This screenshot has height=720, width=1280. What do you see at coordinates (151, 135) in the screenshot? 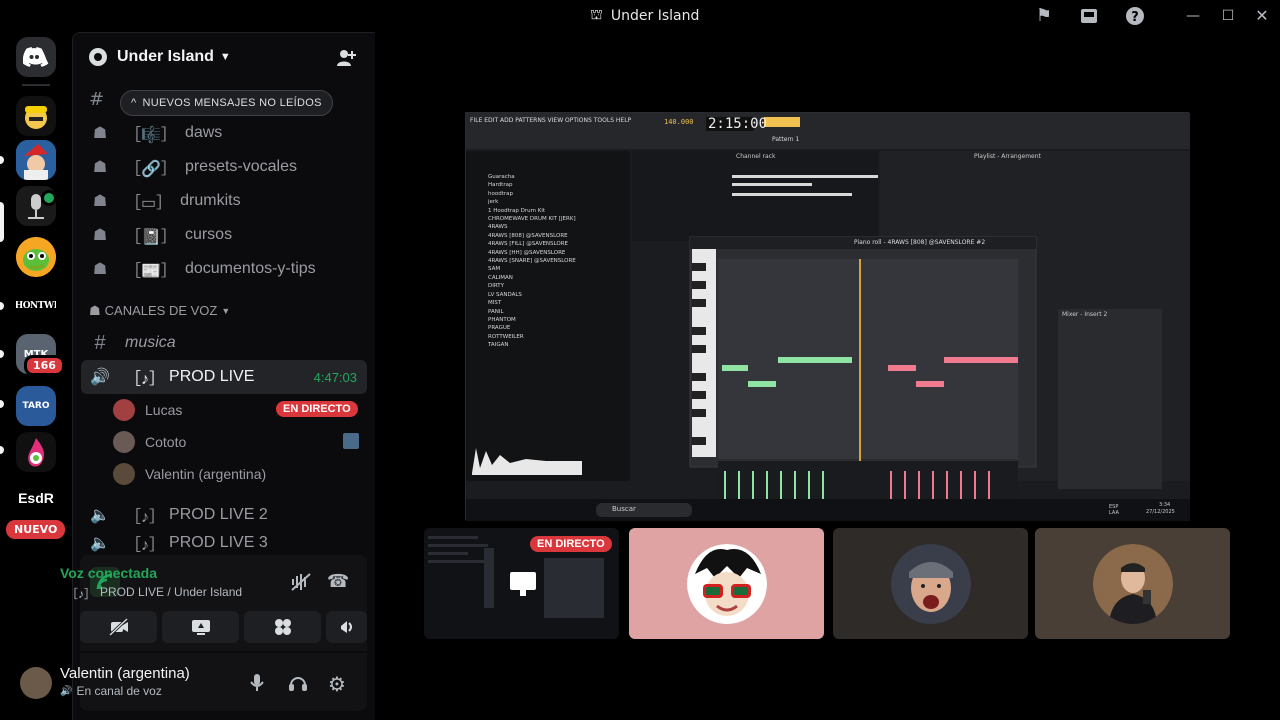
I see `channel-prefix: ［🎼］` at bounding box center [151, 135].